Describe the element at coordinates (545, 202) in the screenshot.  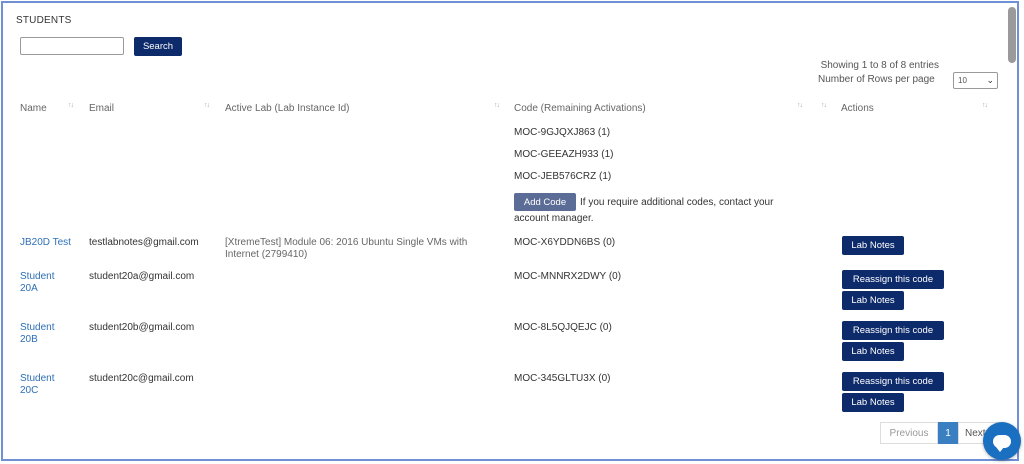
I see `add-code-button: Add Code` at that location.